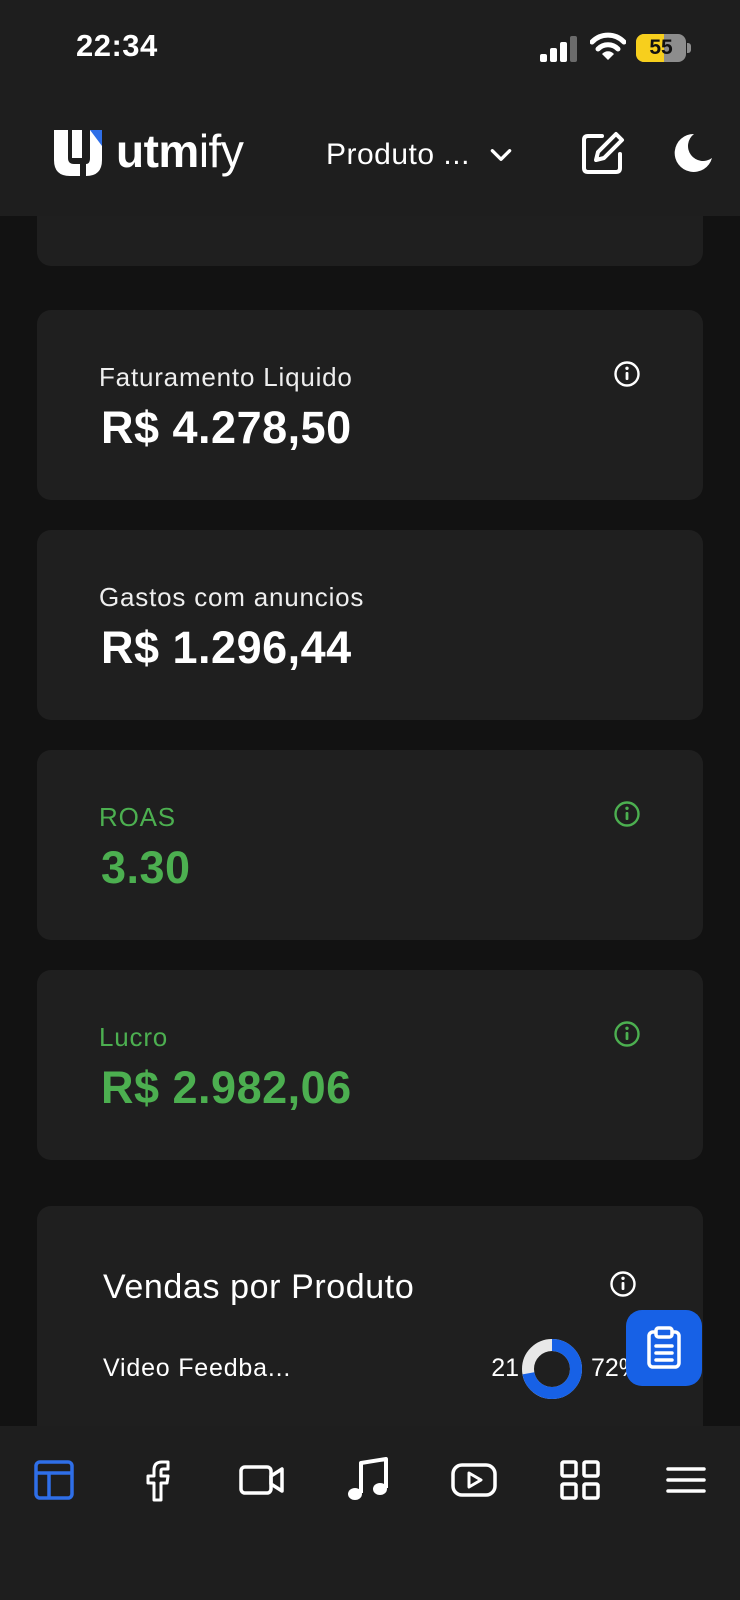  I want to click on metric-card-faturamento: Faturamento Liquido R$ 4.278,50, so click(370, 405).